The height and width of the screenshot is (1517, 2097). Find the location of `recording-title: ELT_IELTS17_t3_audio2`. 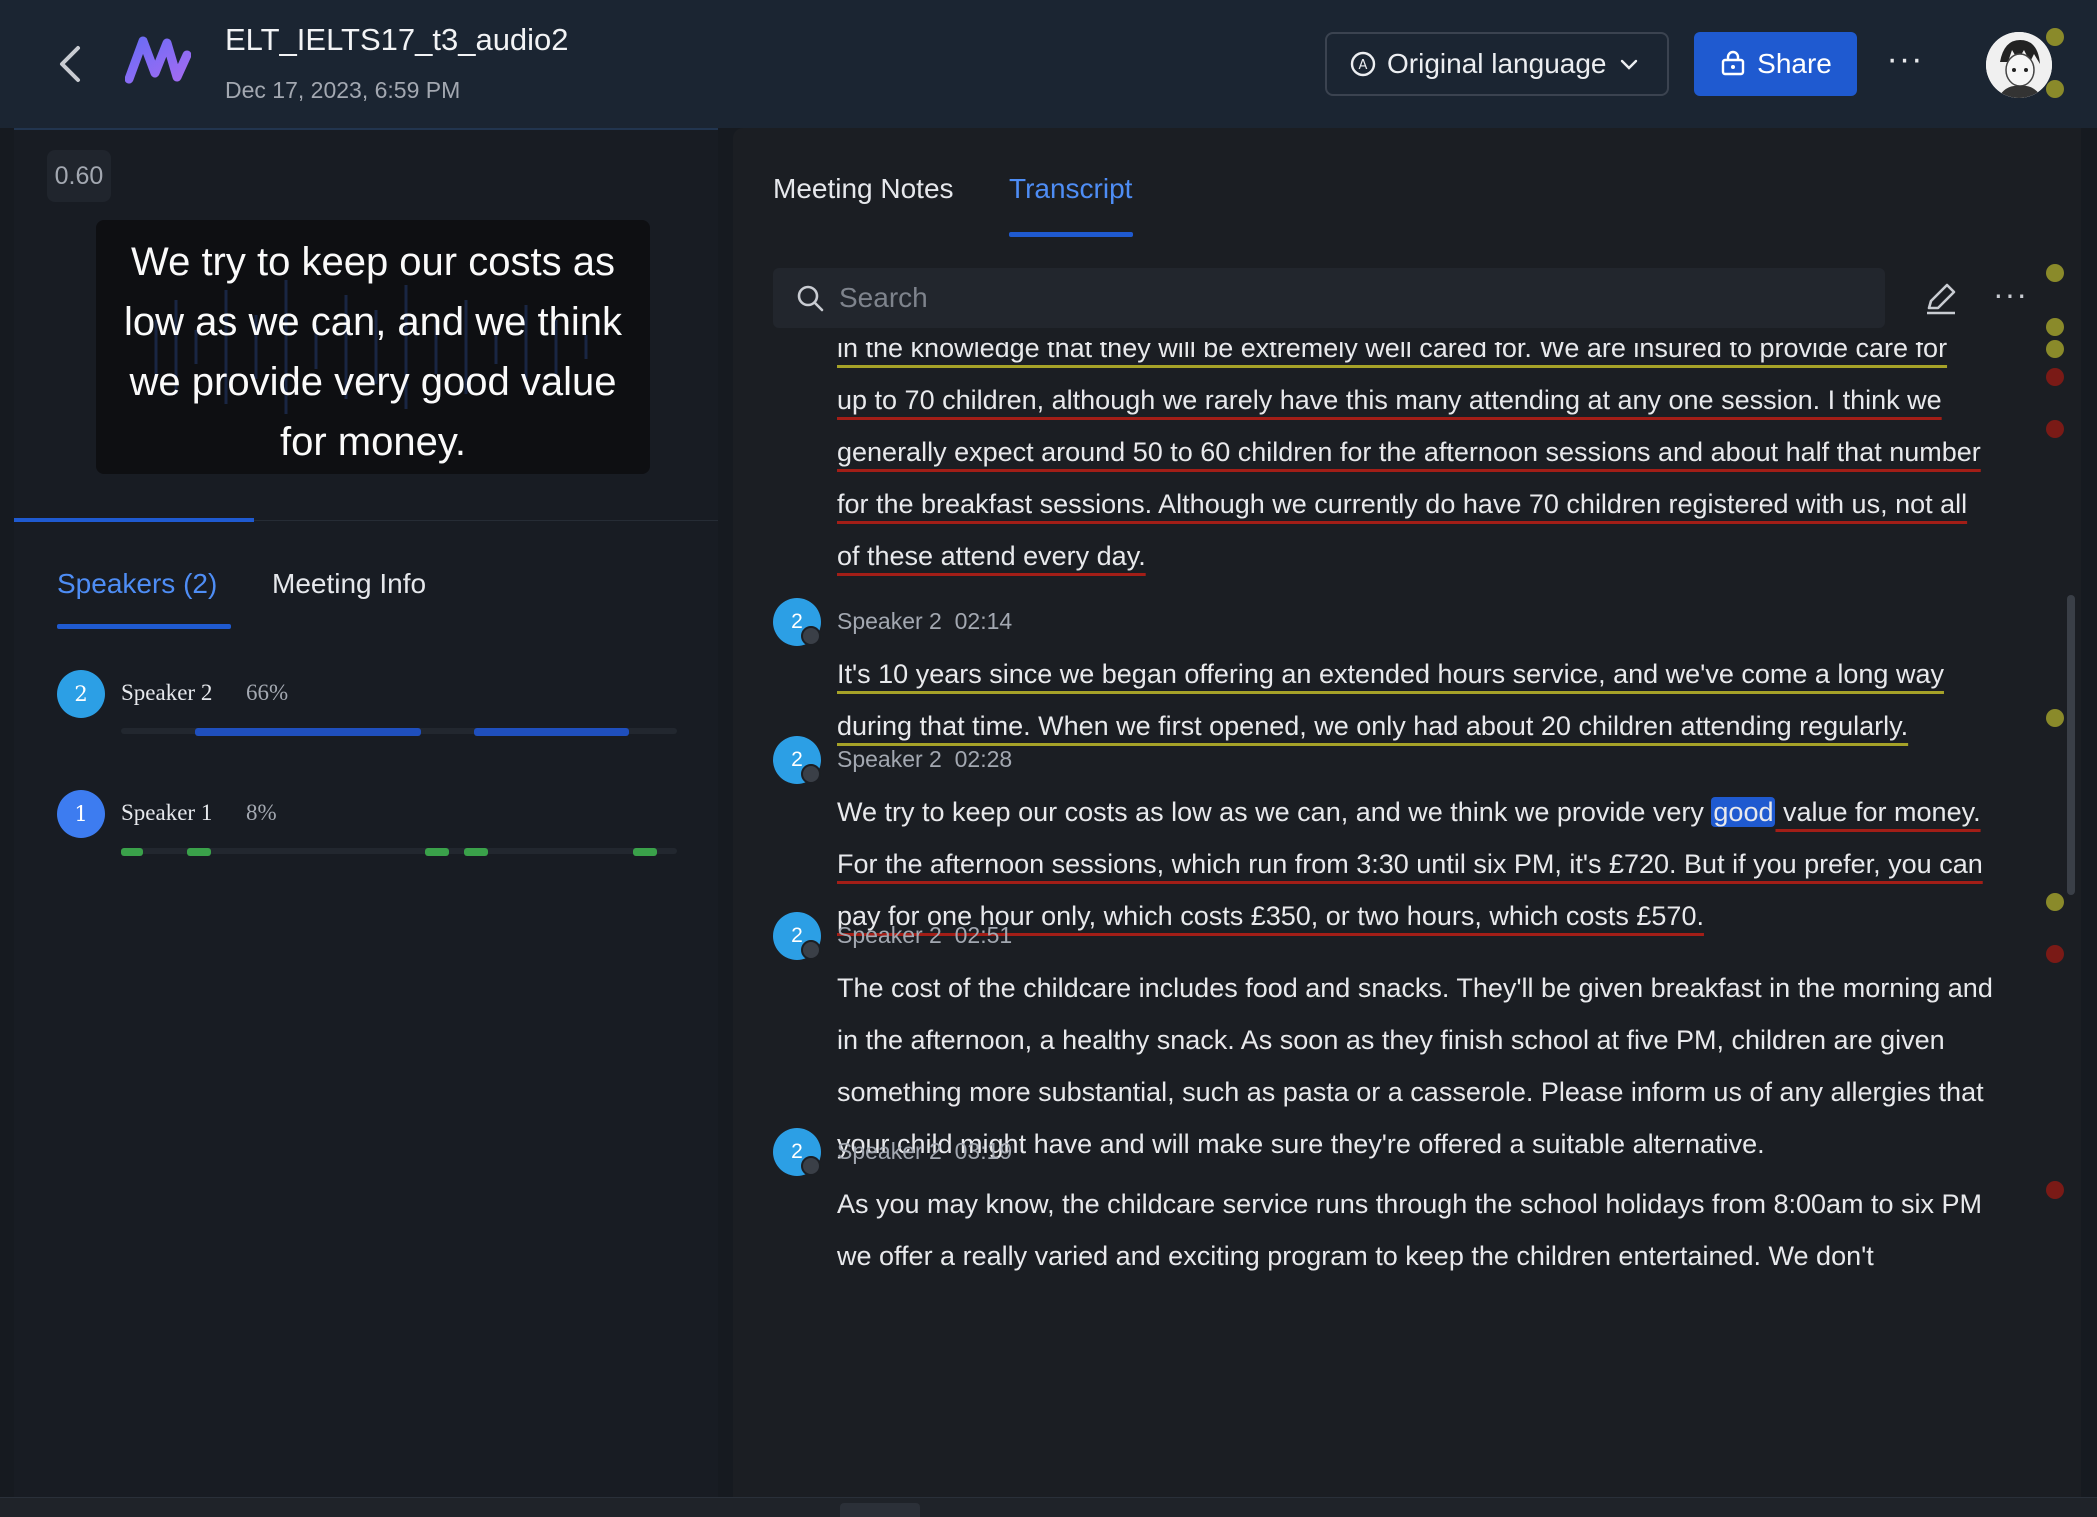

recording-title: ELT_IELTS17_t3_audio2 is located at coordinates (397, 39).